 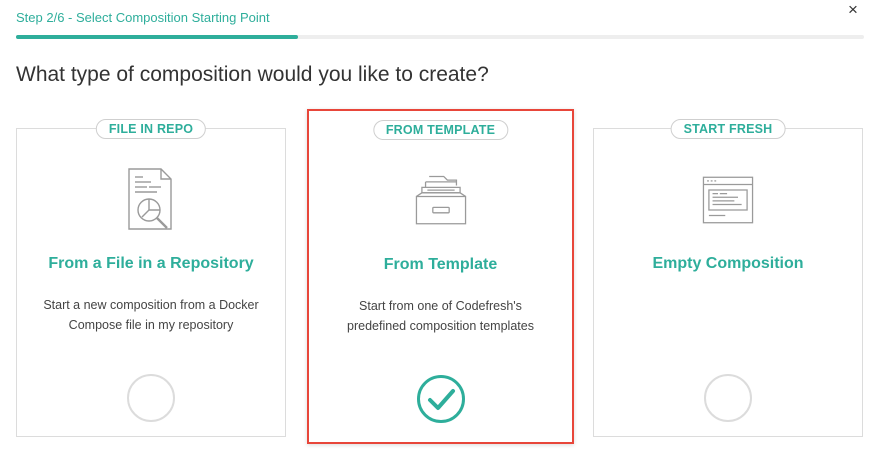 I want to click on card-tag: START FRESH, so click(x=728, y=129).